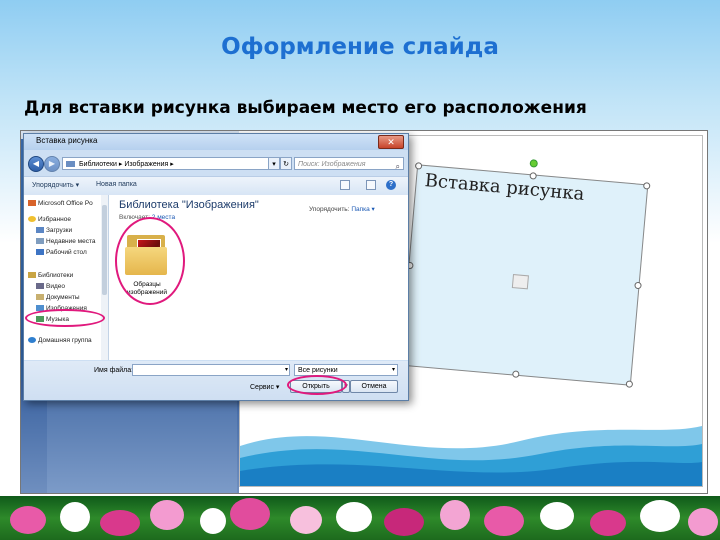 The image size is (720, 540). Describe the element at coordinates (216, 186) in the screenshot. I see `dialog-toolbar: Упорядочить ▾ Новая папка ?` at that location.